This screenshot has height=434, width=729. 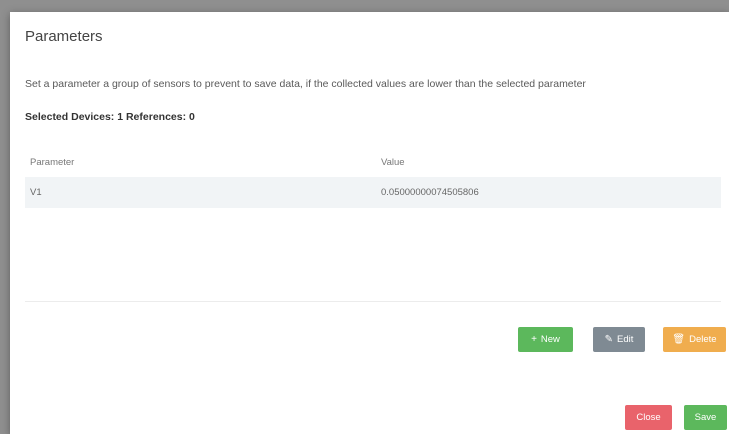 I want to click on new-button-label: New, so click(x=550, y=339).